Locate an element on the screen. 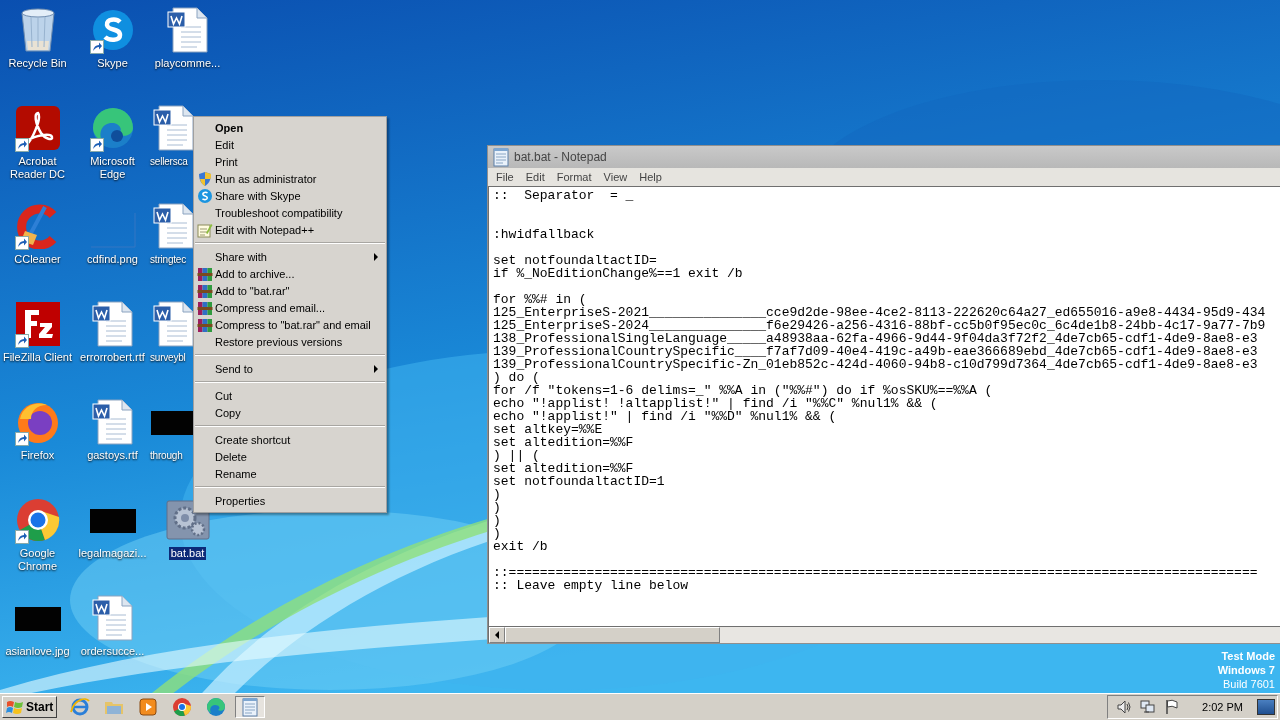 The height and width of the screenshot is (720, 1280). menu-item: Share with Skype is located at coordinates (290, 195).